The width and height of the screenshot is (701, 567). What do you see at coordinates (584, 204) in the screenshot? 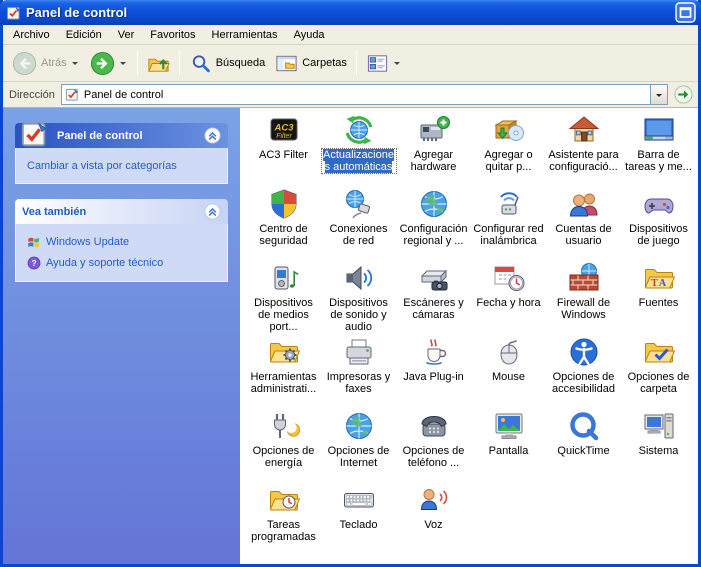
I see `user-accounts-icon` at bounding box center [584, 204].